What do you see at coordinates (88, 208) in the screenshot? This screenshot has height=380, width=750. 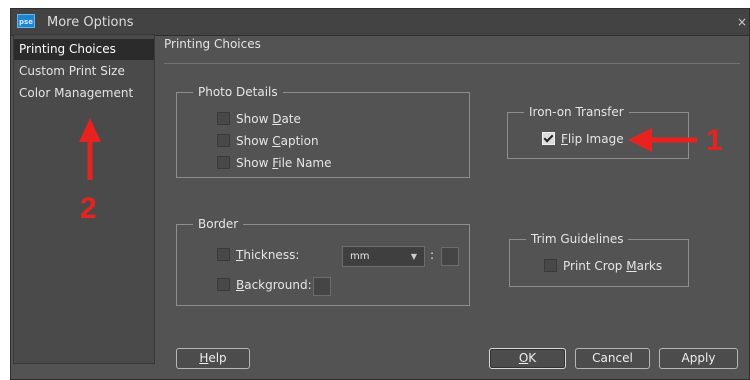 I see `annotation-label-2: 2` at bounding box center [88, 208].